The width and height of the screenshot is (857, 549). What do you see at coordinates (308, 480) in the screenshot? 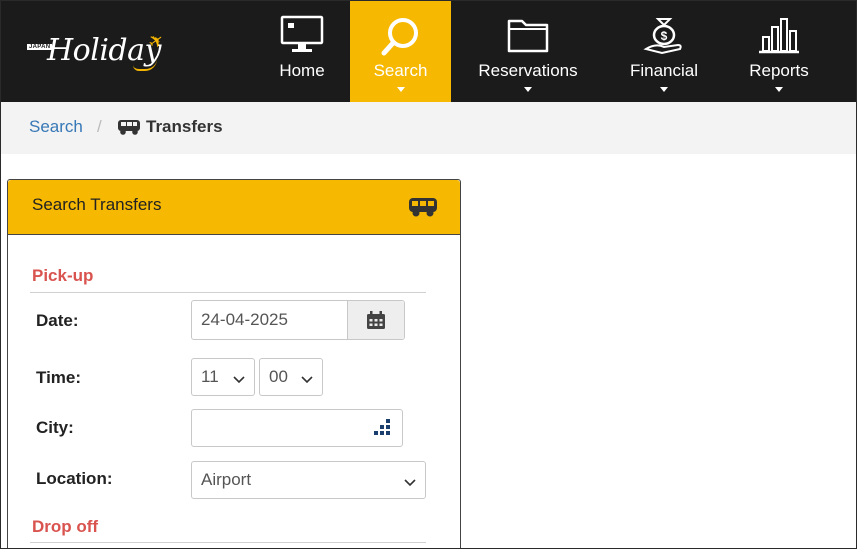
I see `pickup-location-select: Airport` at bounding box center [308, 480].